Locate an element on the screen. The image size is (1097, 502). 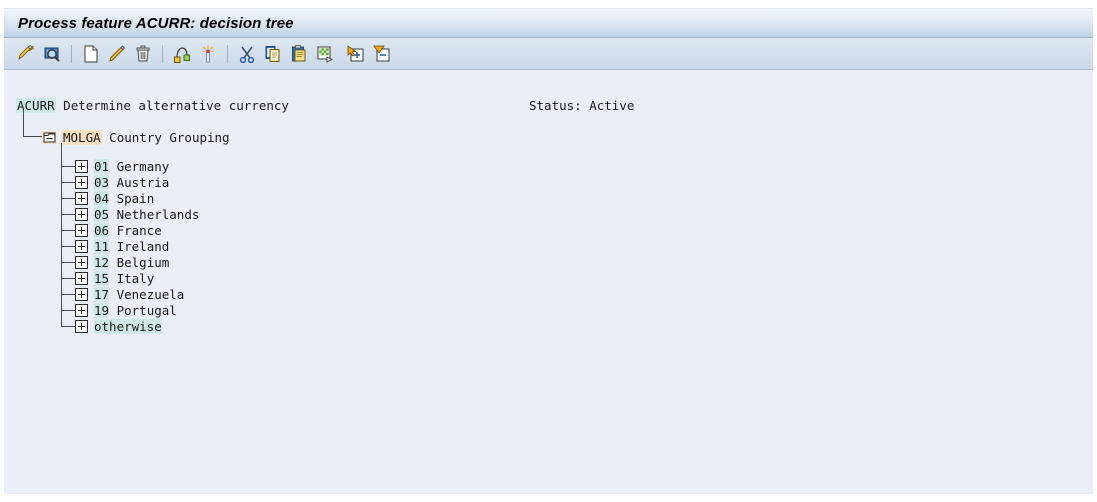
tree-child-text: Italy is located at coordinates (135, 278).